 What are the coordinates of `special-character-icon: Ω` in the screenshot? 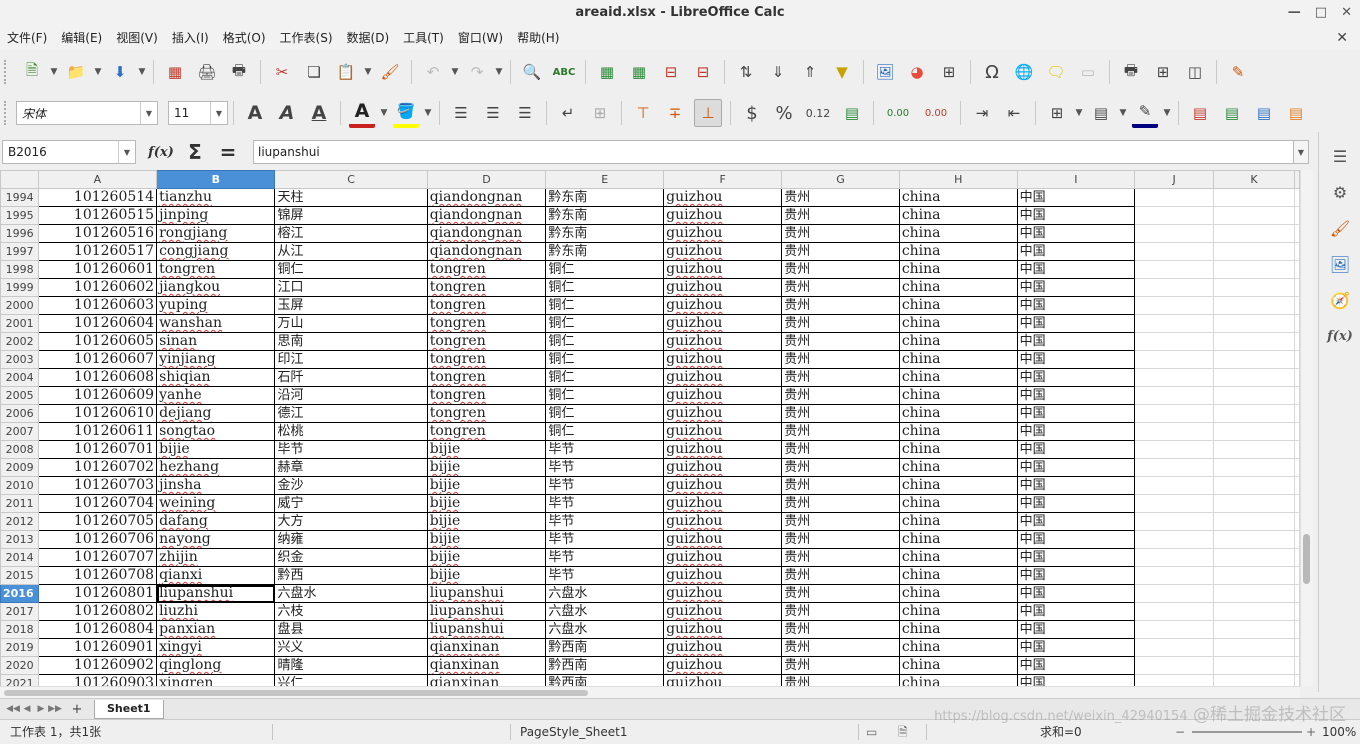 It's located at (992, 72).